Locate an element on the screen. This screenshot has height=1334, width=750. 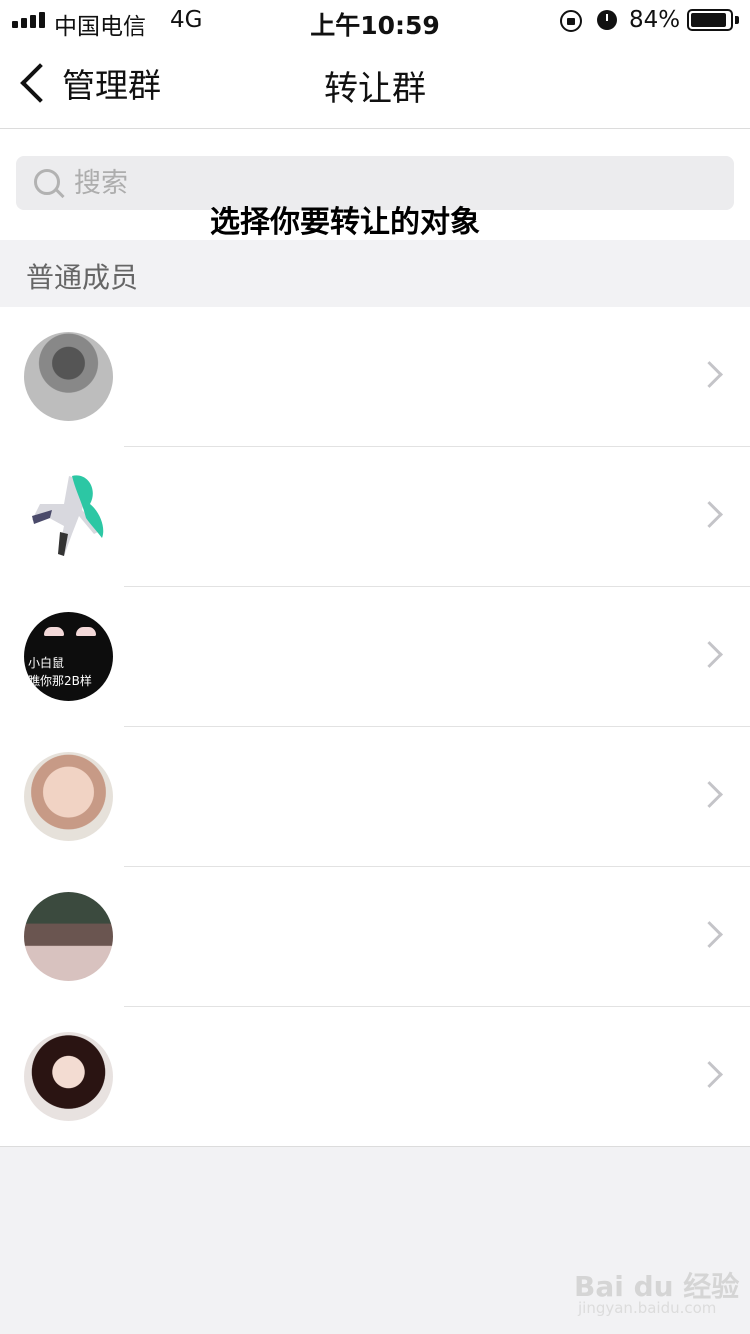
search-icon is located at coordinates (47, 182).